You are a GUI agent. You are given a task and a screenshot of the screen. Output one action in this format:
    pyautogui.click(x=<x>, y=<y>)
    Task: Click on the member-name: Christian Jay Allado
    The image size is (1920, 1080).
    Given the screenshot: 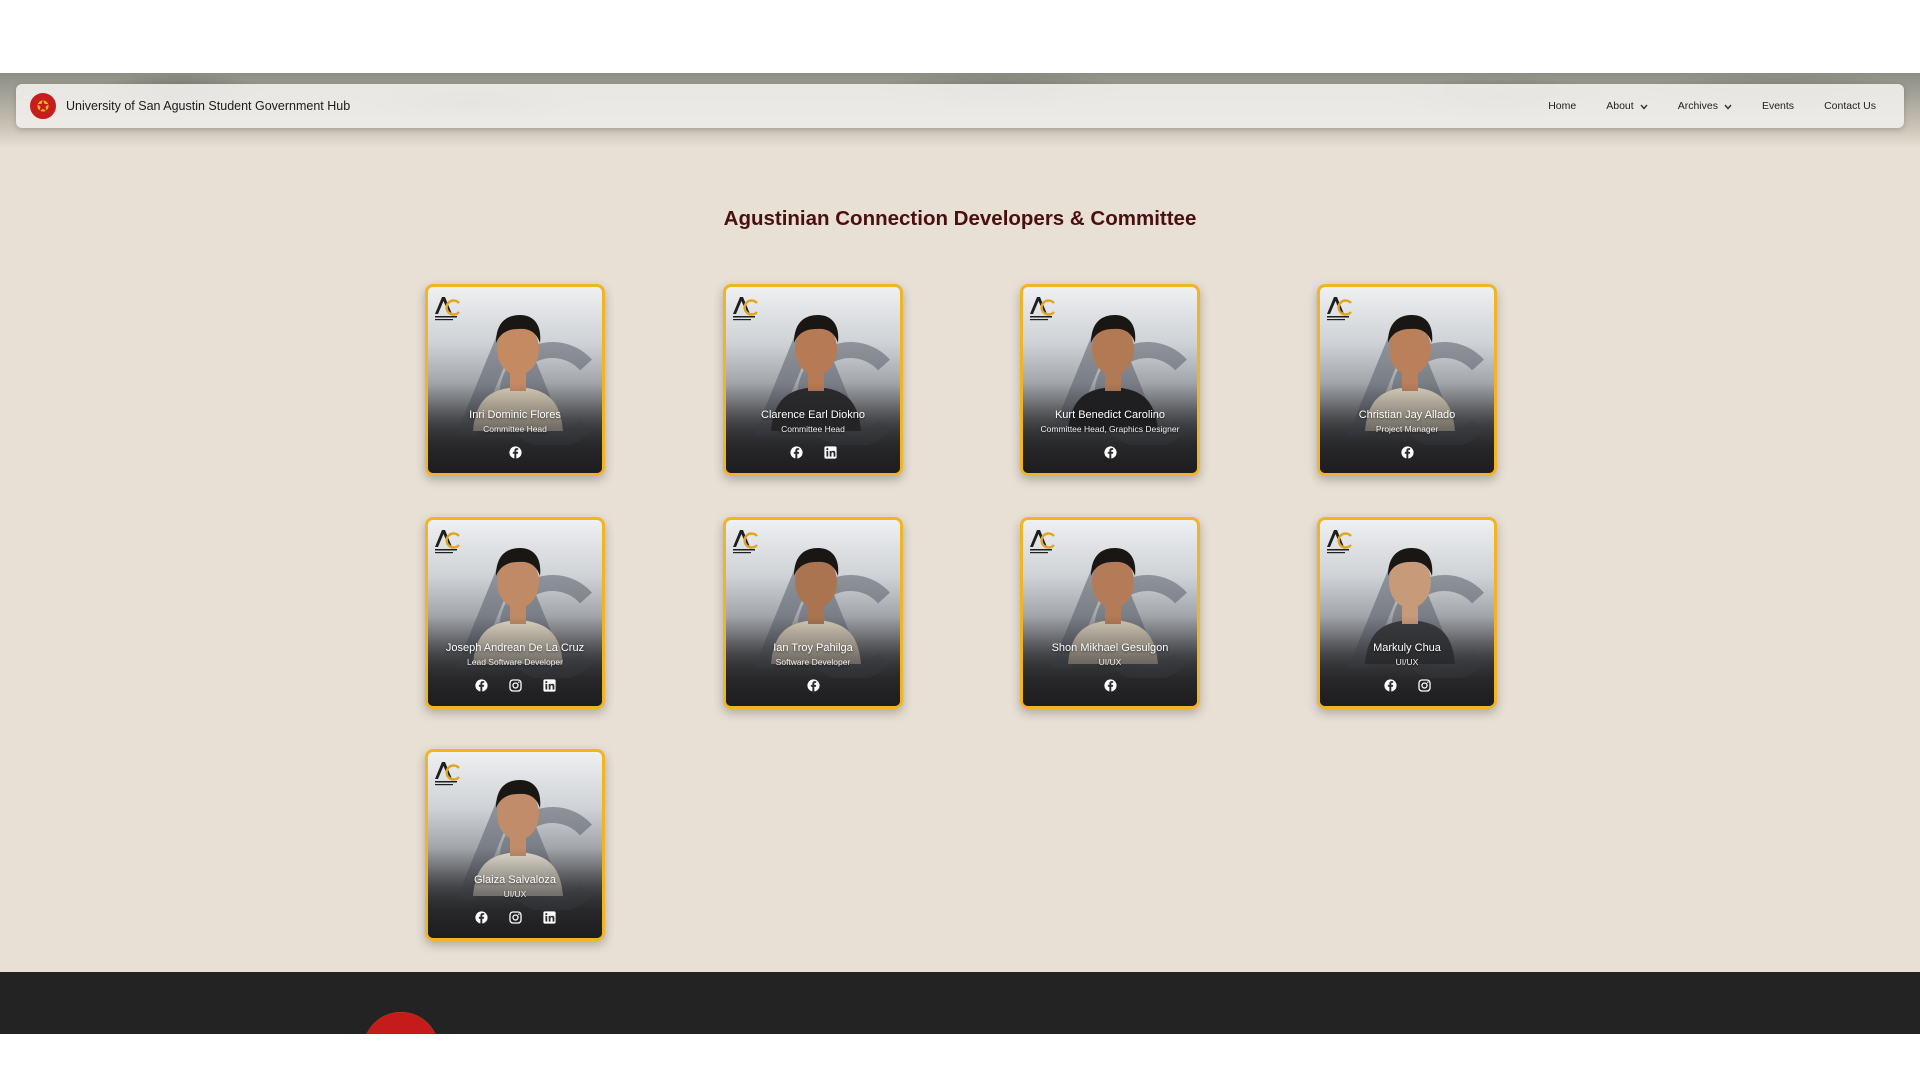 What is the action you would take?
    pyautogui.click(x=1407, y=415)
    